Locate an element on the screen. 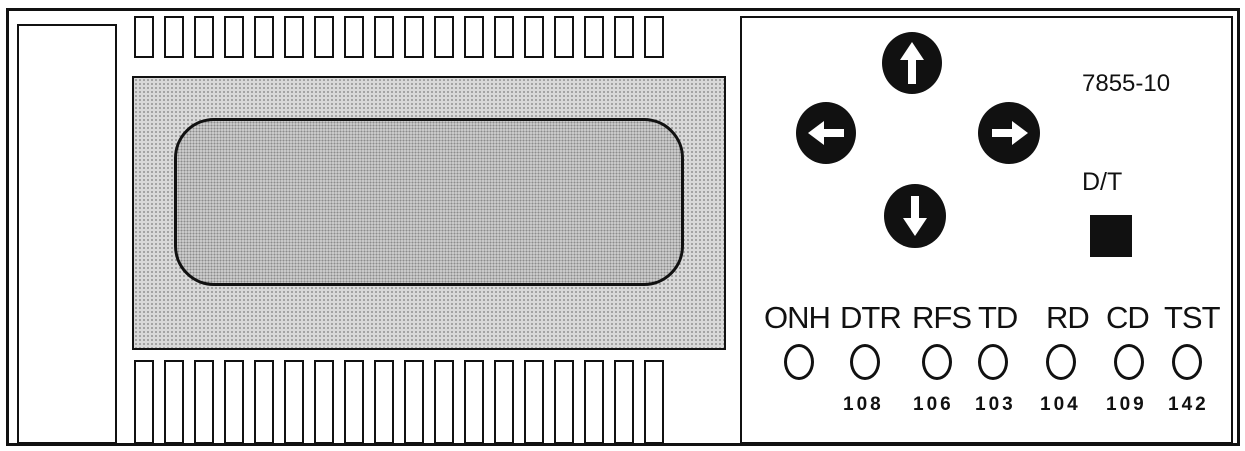 The height and width of the screenshot is (451, 1245). down-arrow-icon is located at coordinates (915, 216).